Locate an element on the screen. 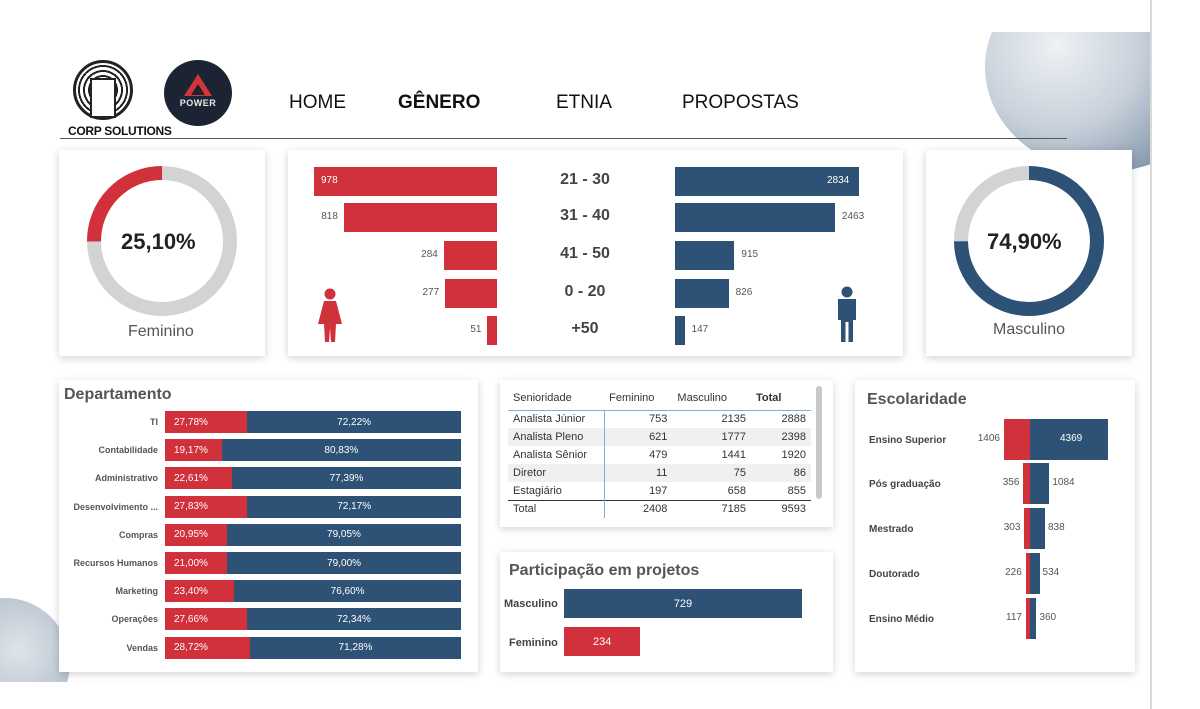  male-dept-value: 77,39% is located at coordinates (346, 478).